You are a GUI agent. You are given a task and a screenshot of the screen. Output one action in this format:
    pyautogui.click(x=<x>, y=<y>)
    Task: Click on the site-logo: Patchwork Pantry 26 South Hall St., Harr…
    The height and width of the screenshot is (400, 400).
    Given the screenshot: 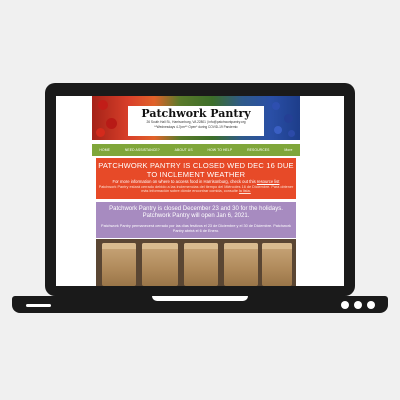 What is the action you would take?
    pyautogui.click(x=196, y=121)
    